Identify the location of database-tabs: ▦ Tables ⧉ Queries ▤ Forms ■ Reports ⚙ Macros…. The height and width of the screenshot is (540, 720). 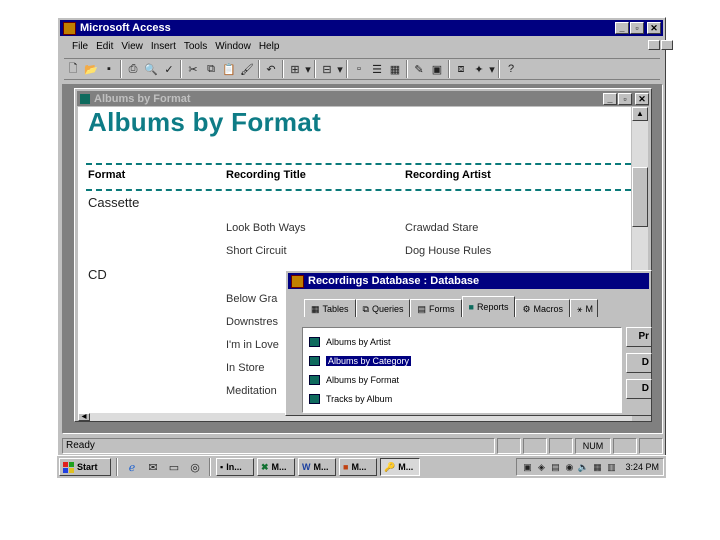
(451, 307).